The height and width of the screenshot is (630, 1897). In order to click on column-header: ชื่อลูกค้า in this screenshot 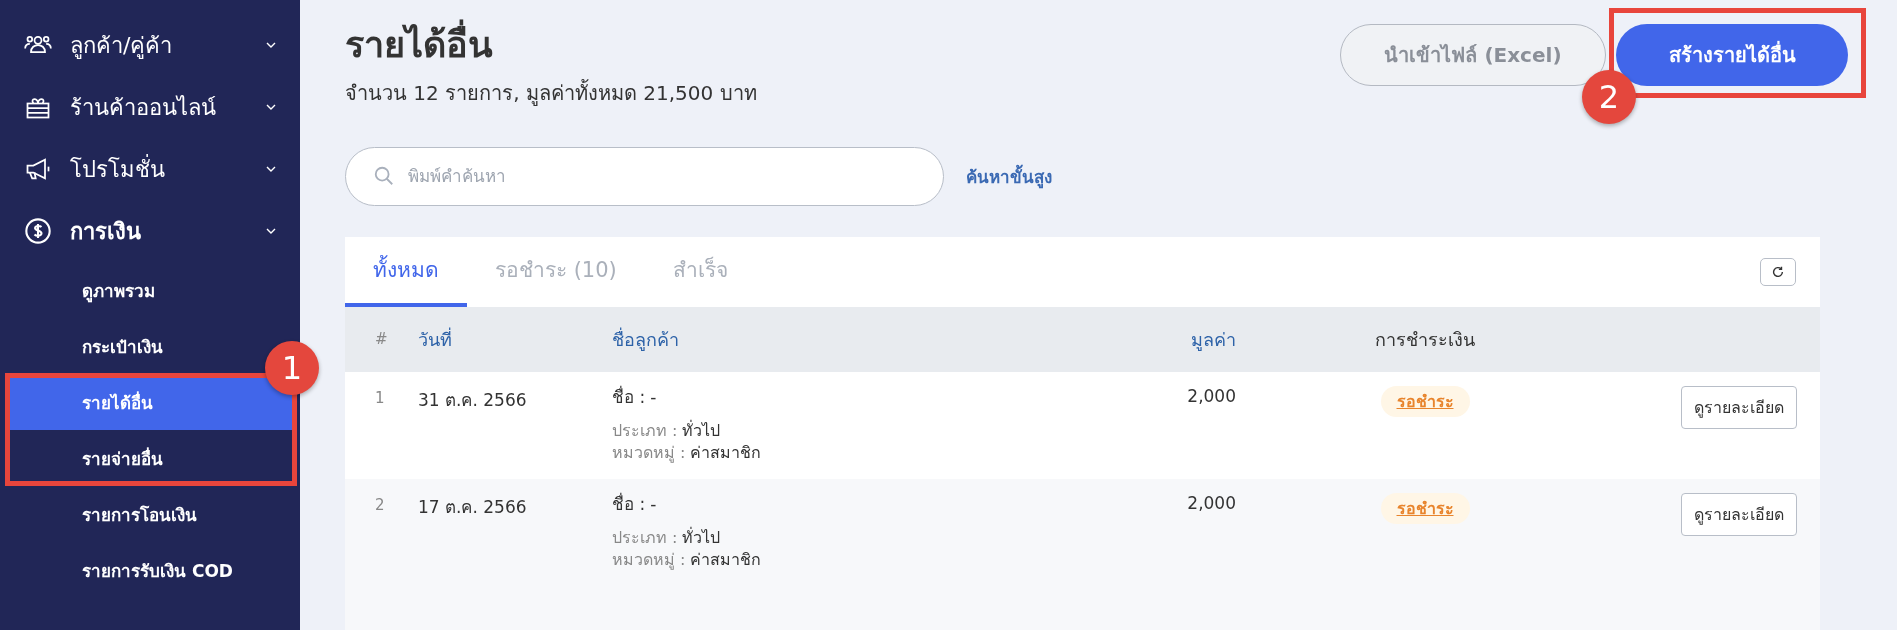, I will do `click(646, 339)`.